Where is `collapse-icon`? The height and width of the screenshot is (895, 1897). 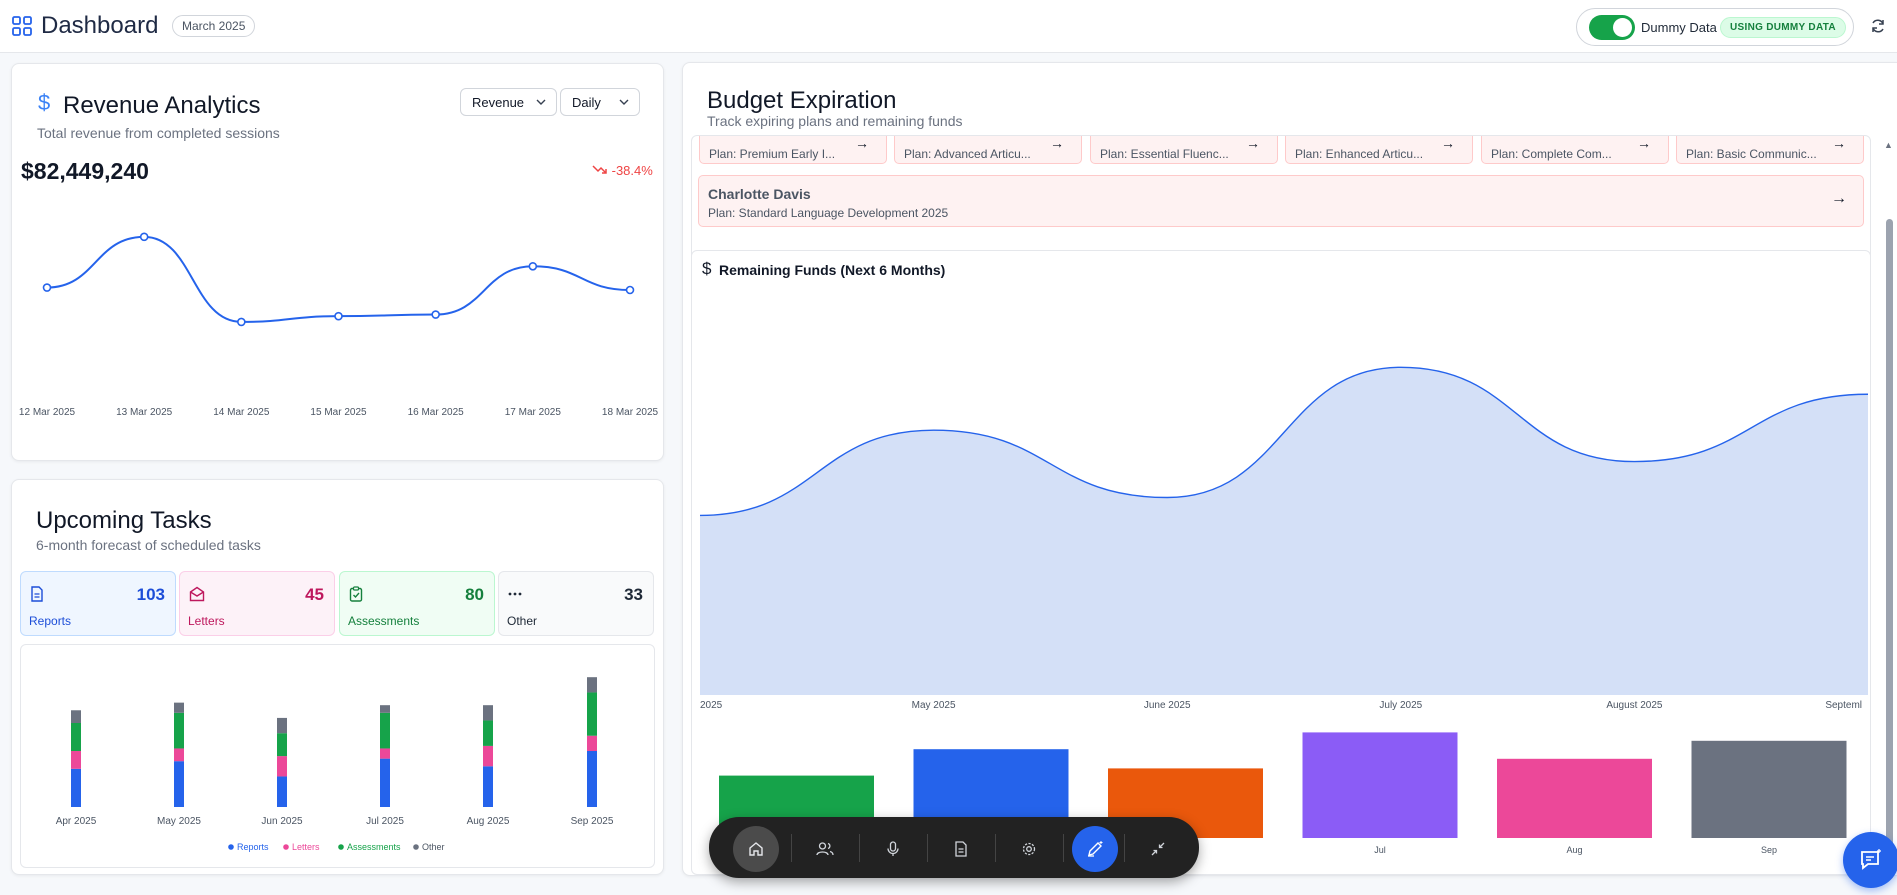
collapse-icon is located at coordinates (1158, 849).